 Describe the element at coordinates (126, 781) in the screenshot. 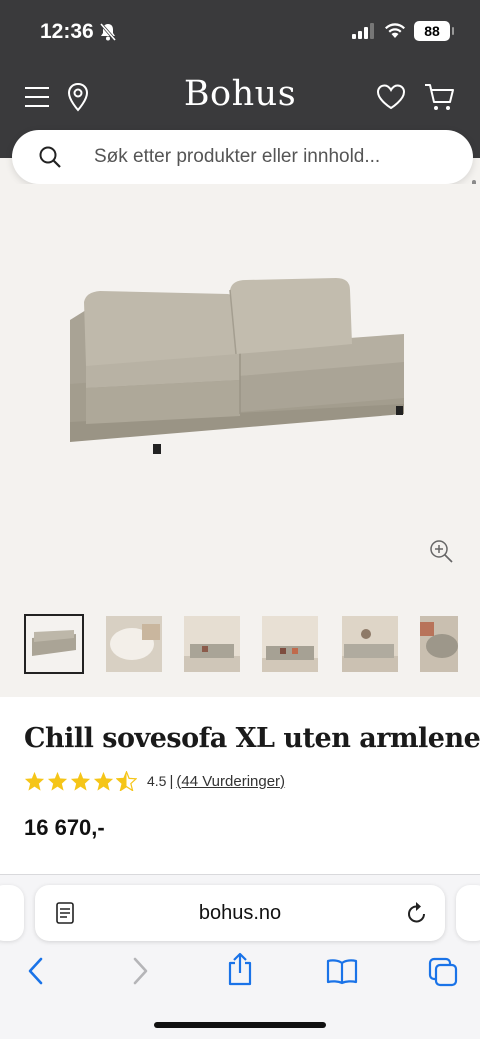

I see `star-half-icon` at that location.